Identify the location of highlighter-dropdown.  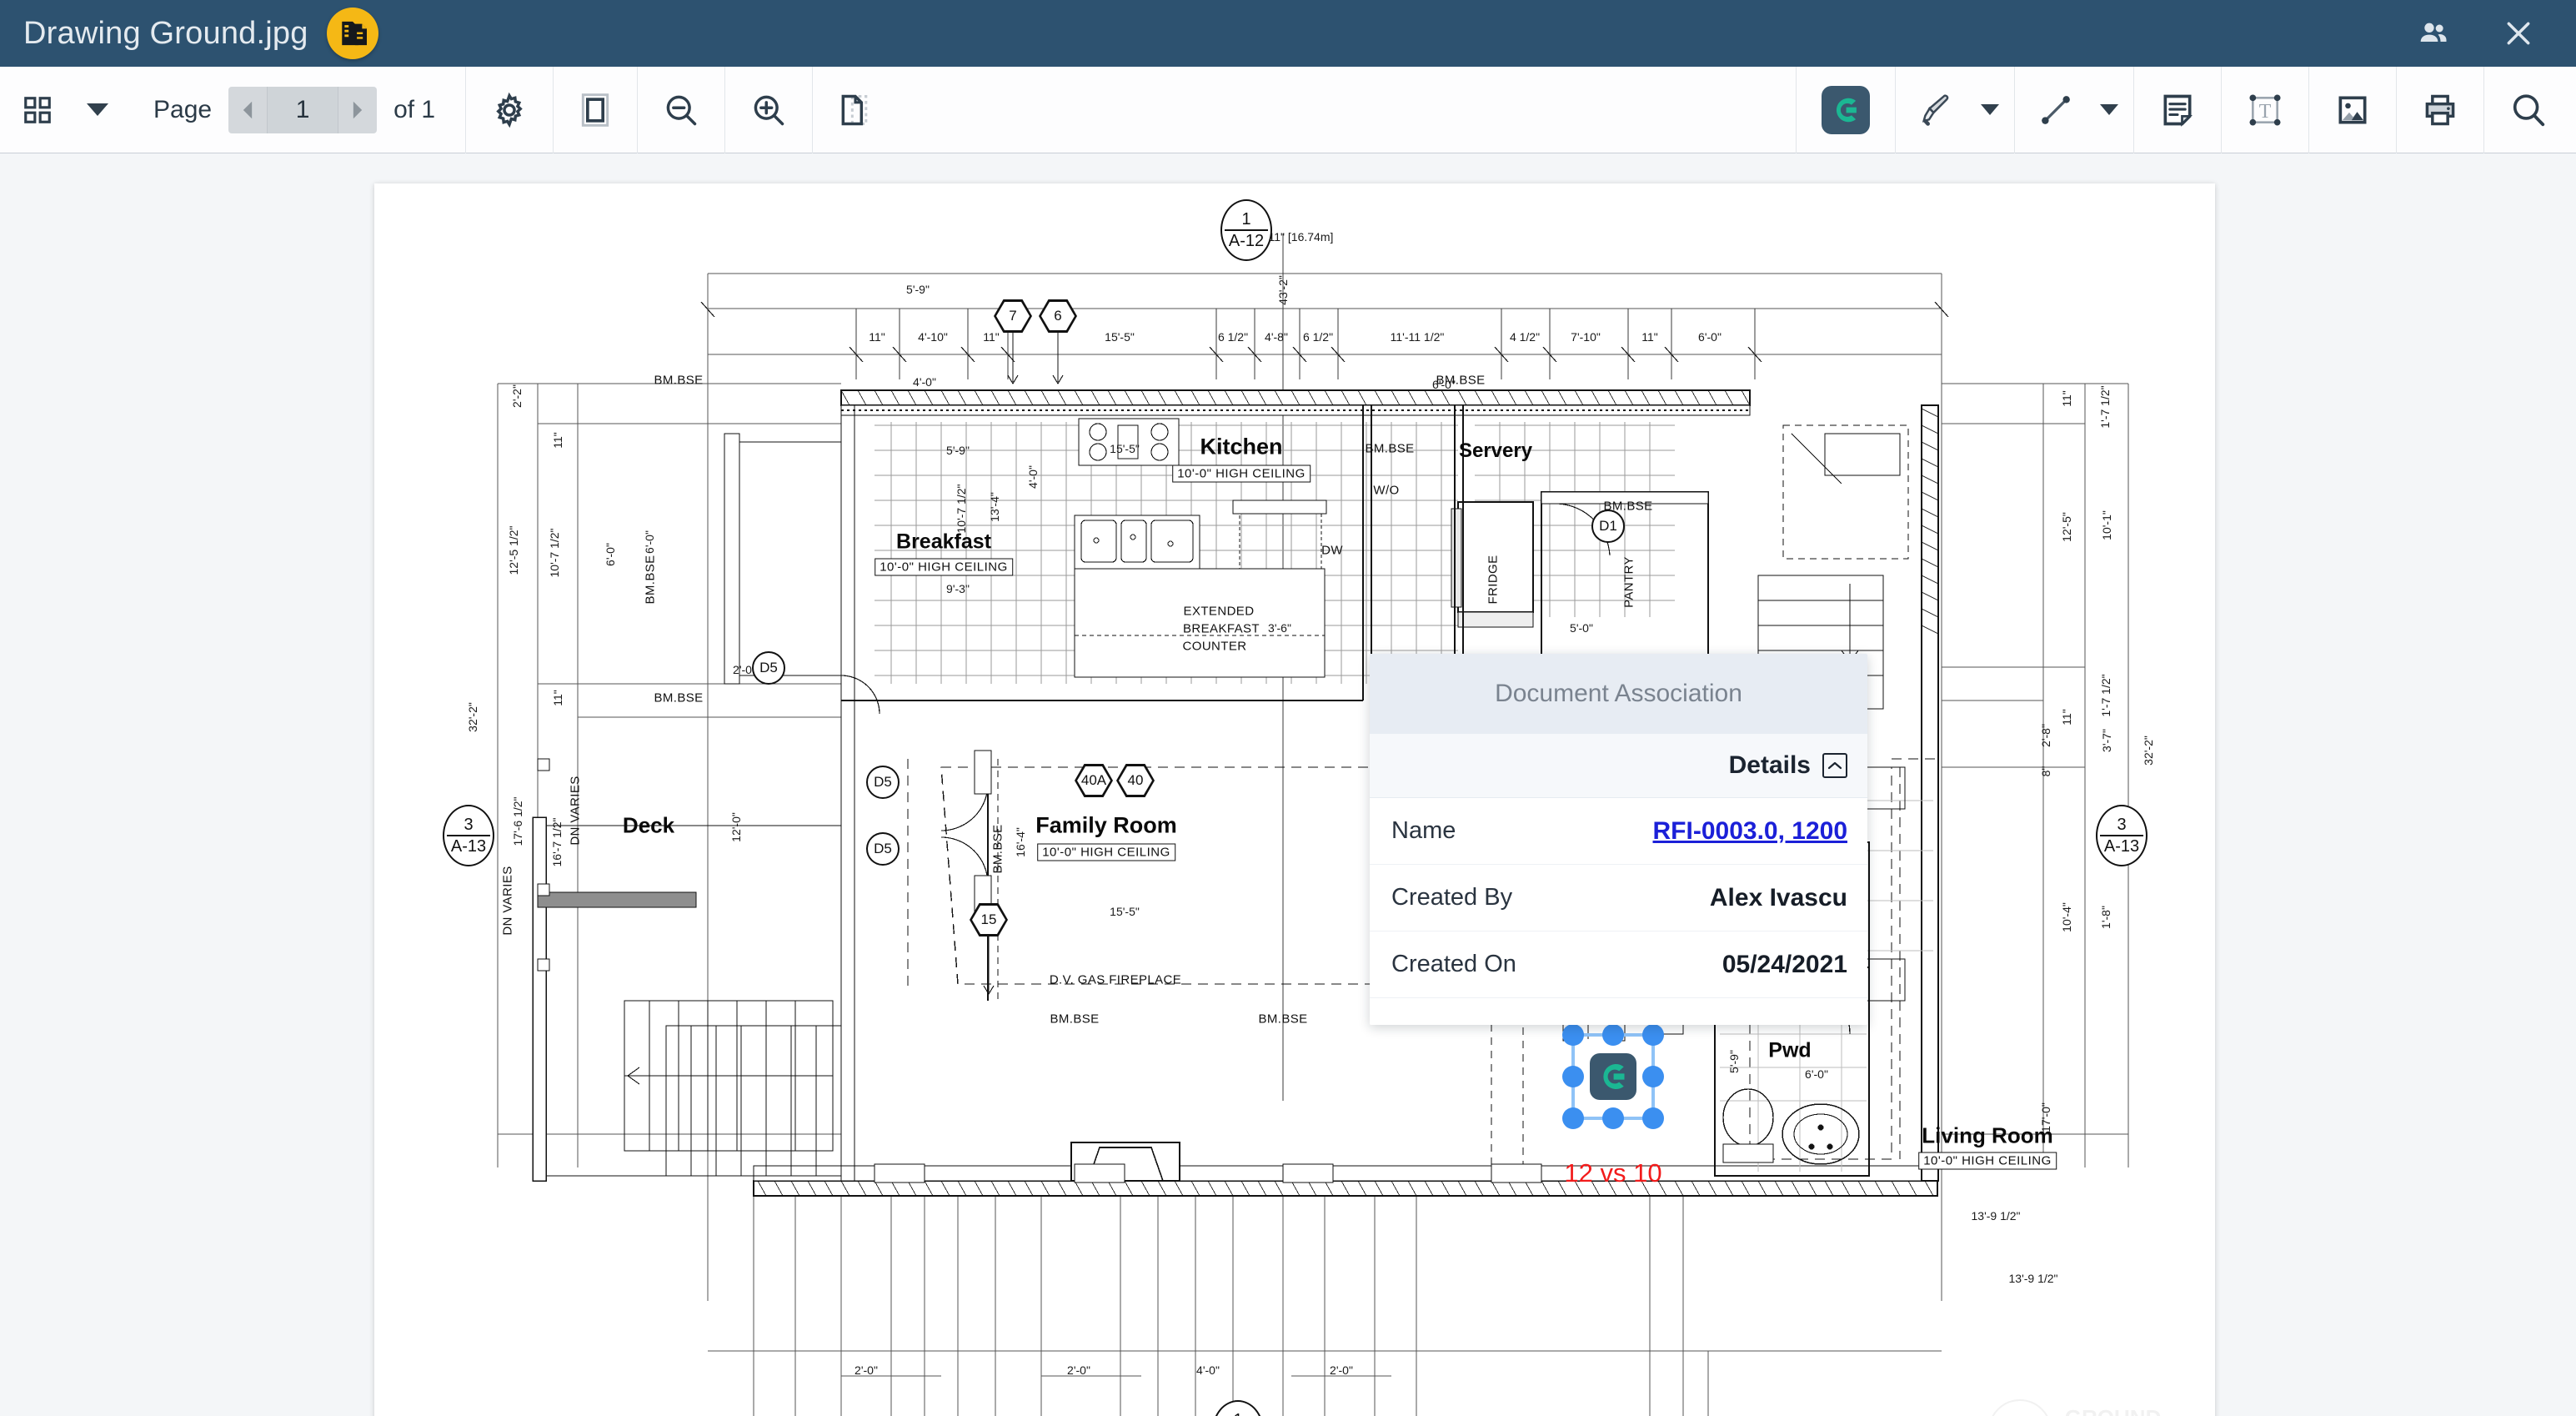
(1995, 110).